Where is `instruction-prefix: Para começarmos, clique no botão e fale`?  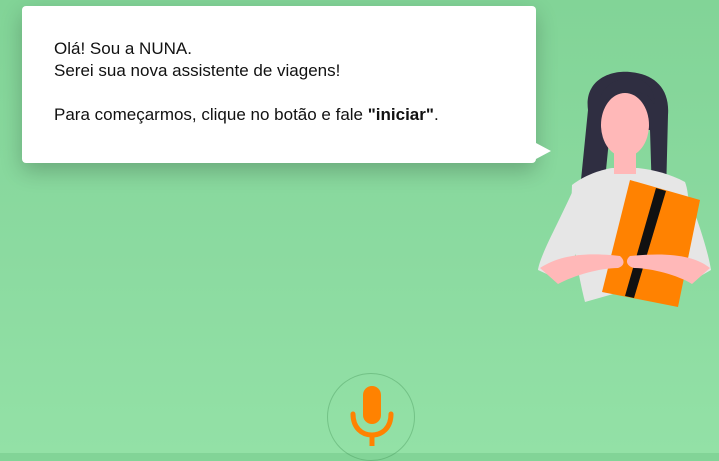 instruction-prefix: Para começarmos, clique no botão e fale is located at coordinates (211, 114).